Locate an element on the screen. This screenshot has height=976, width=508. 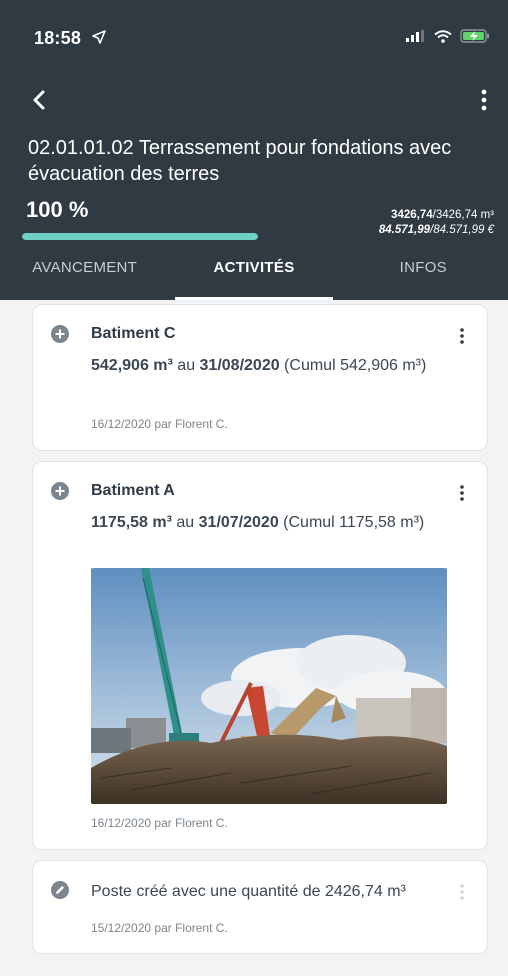
tab-activites: ACTIVITÉS is located at coordinates (253, 275).